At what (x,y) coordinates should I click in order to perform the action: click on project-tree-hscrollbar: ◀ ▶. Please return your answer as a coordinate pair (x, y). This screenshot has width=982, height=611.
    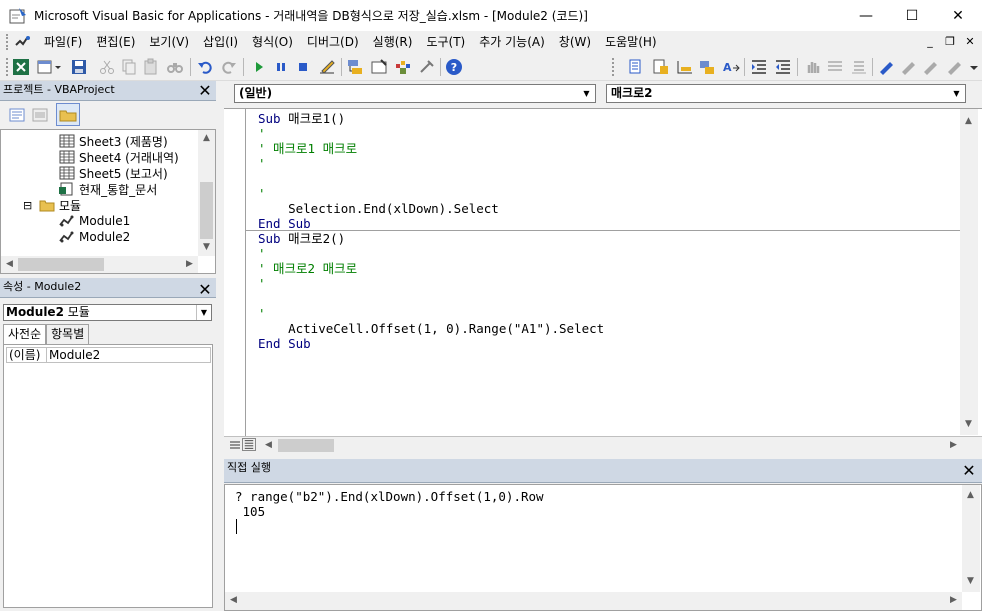
    Looking at the image, I should click on (99, 264).